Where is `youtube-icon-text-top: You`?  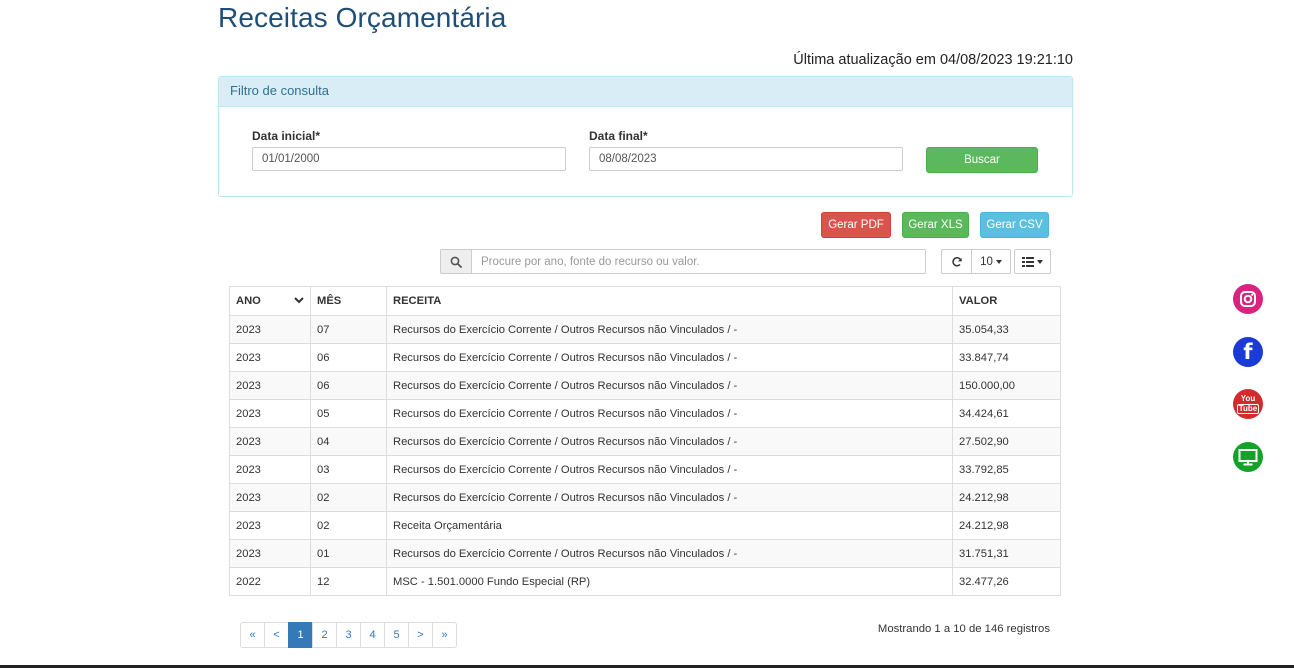 youtube-icon-text-top: You is located at coordinates (1248, 398).